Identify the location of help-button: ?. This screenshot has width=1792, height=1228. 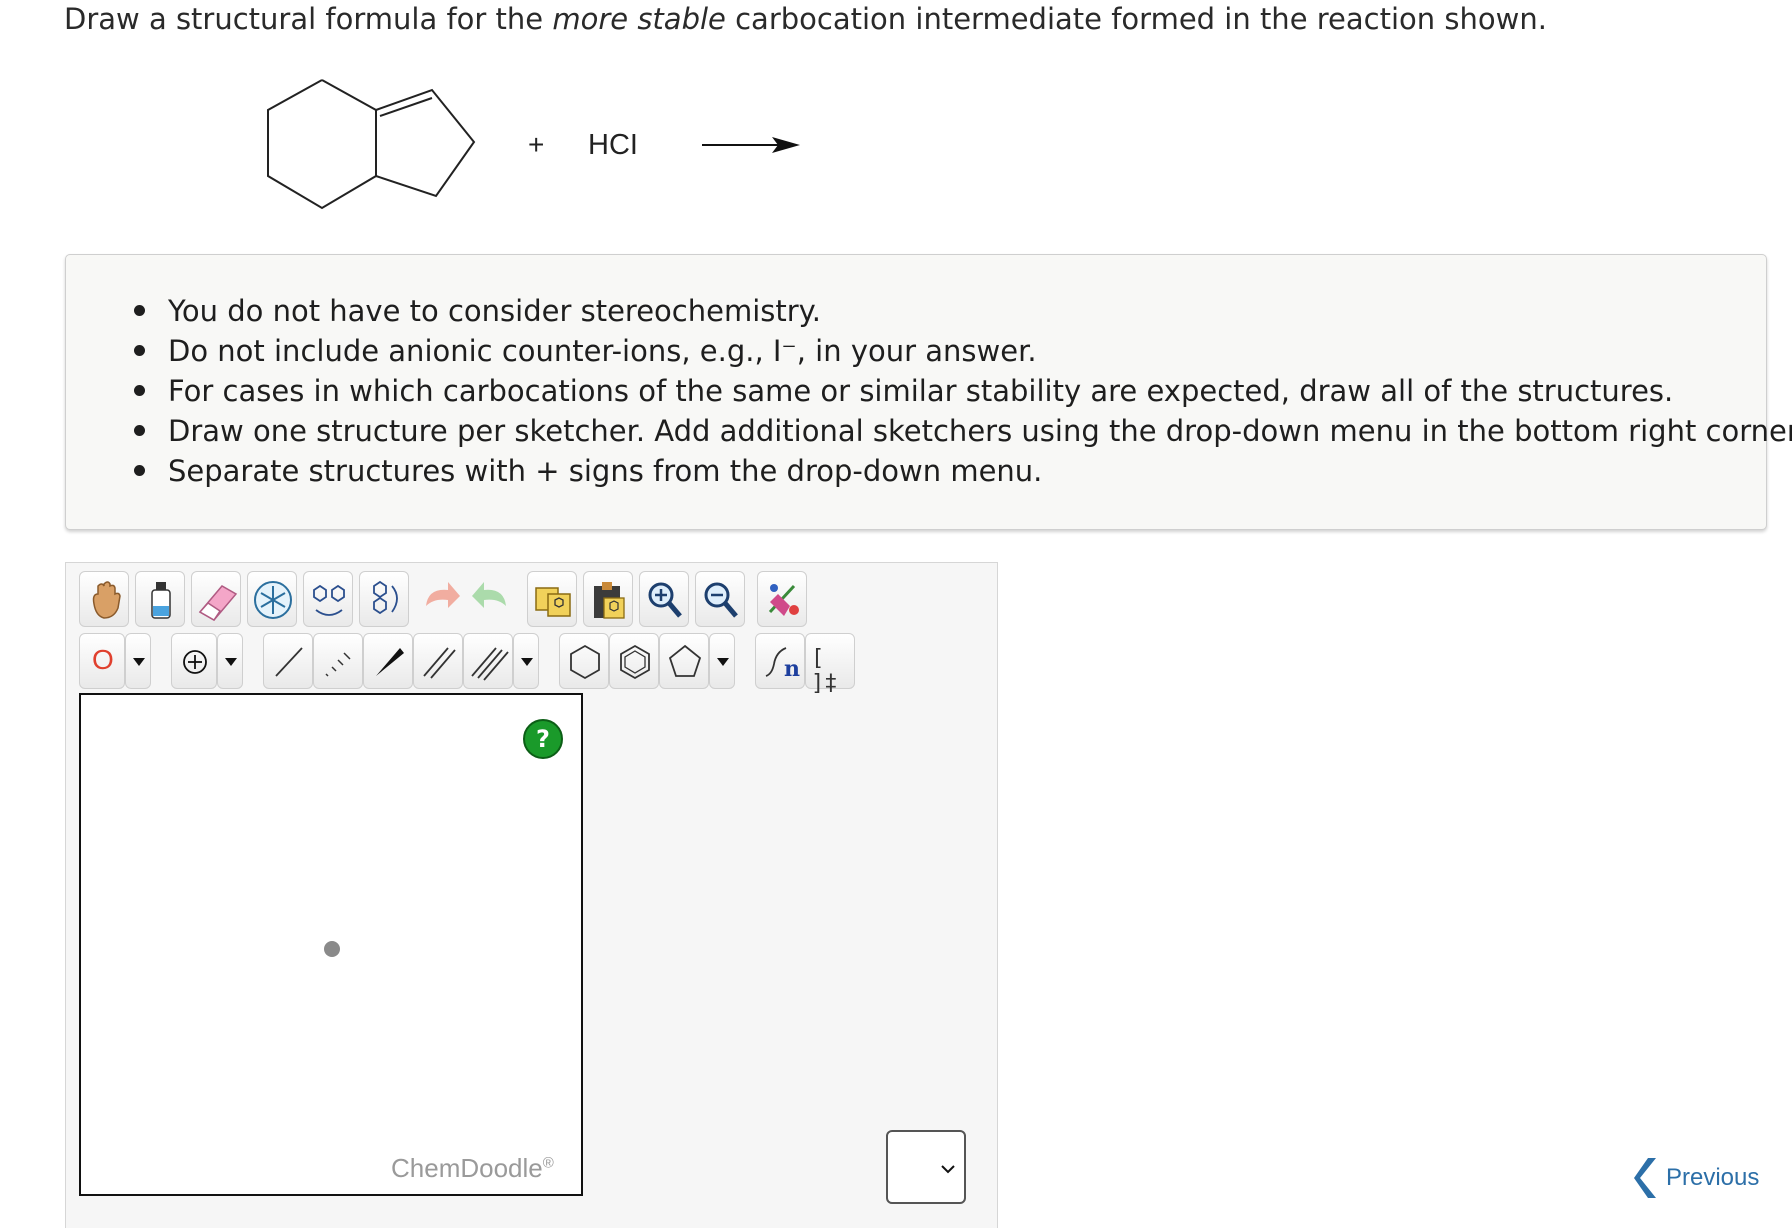
(543, 739).